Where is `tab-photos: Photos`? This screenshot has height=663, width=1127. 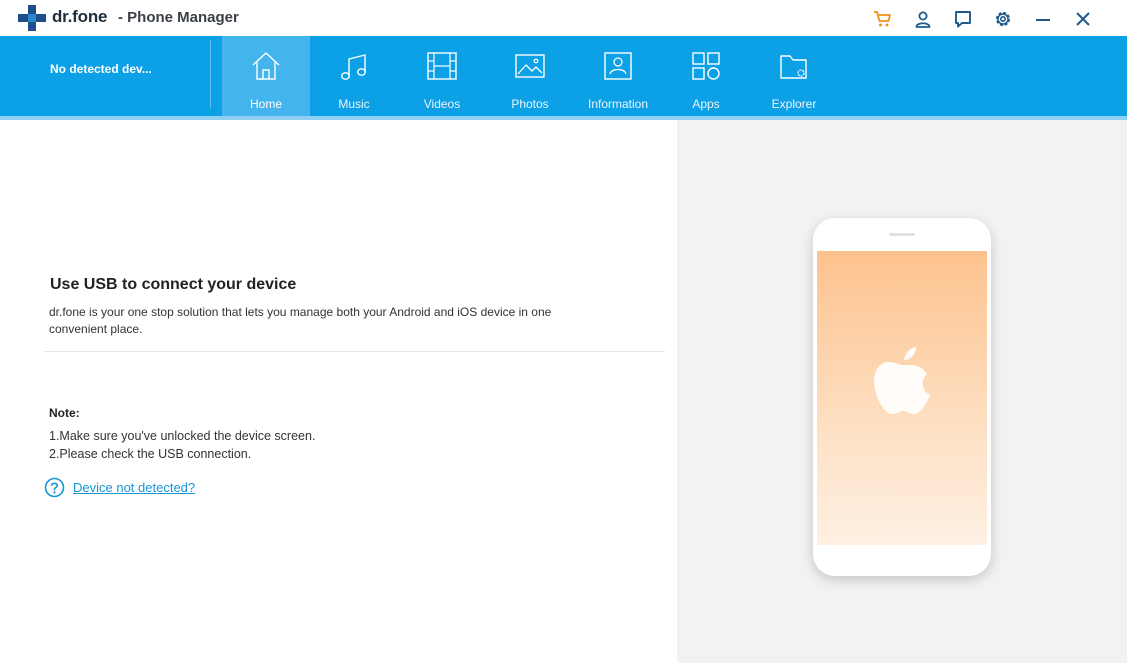 tab-photos: Photos is located at coordinates (530, 76).